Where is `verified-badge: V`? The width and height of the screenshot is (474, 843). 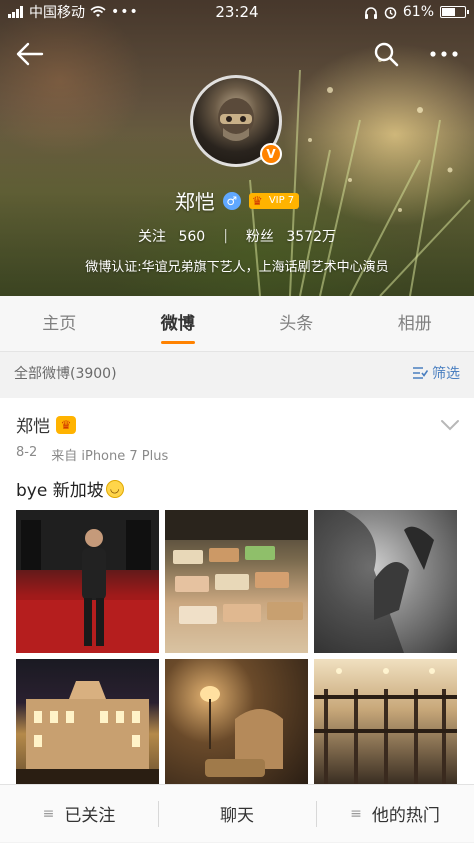
verified-badge: V is located at coordinates (271, 154).